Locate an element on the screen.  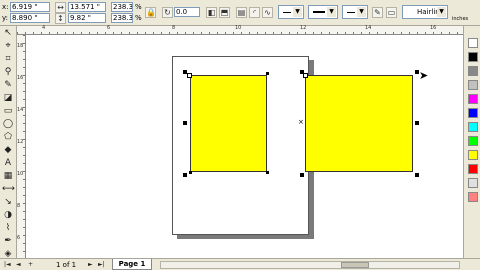
dimension-tool-icon: ⟷ is located at coordinates (8, 189).